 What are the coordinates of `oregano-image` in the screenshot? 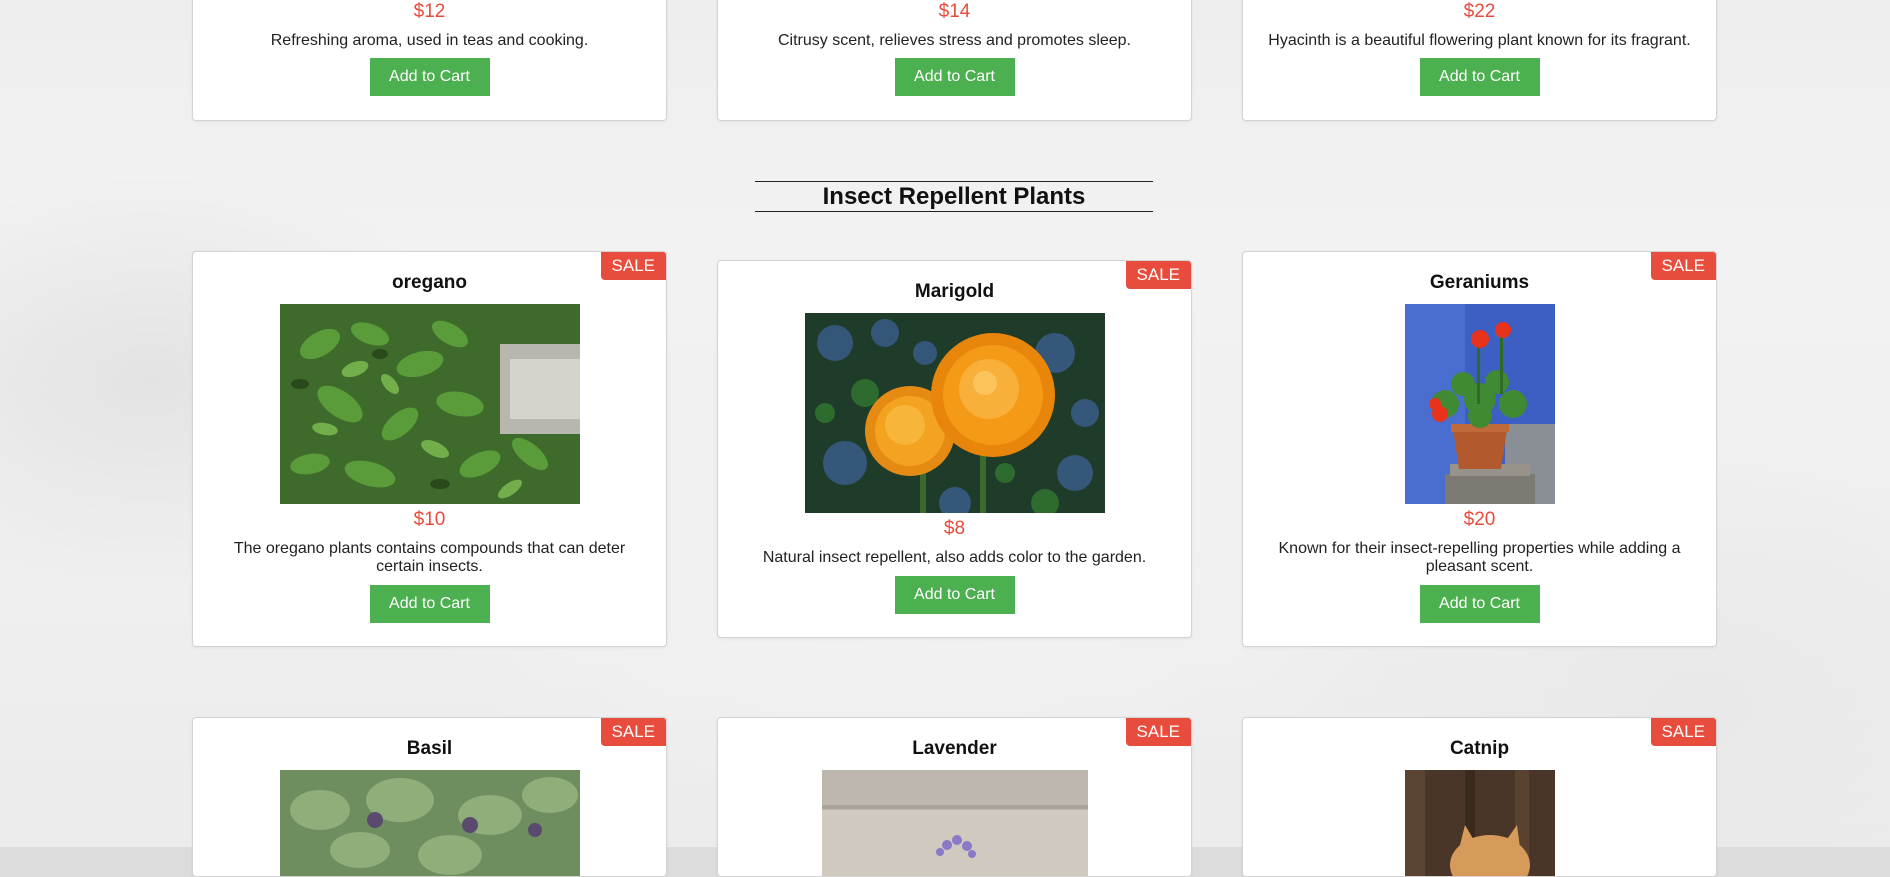 It's located at (429, 404).